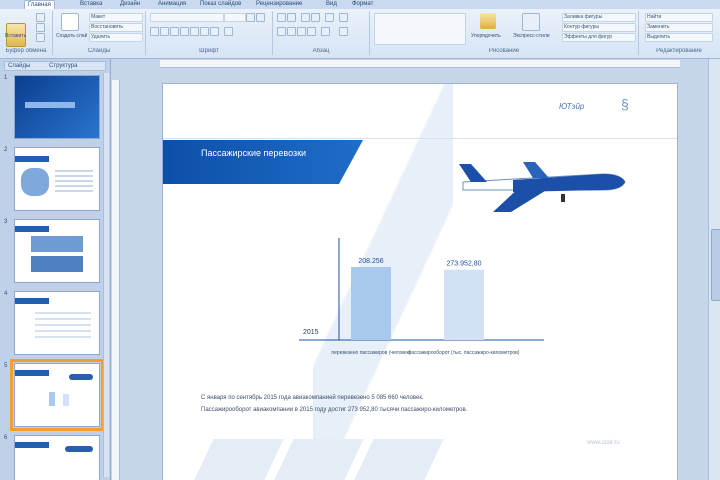 This screenshot has width=720, height=480. I want to click on vertical-ruler, so click(116, 280).